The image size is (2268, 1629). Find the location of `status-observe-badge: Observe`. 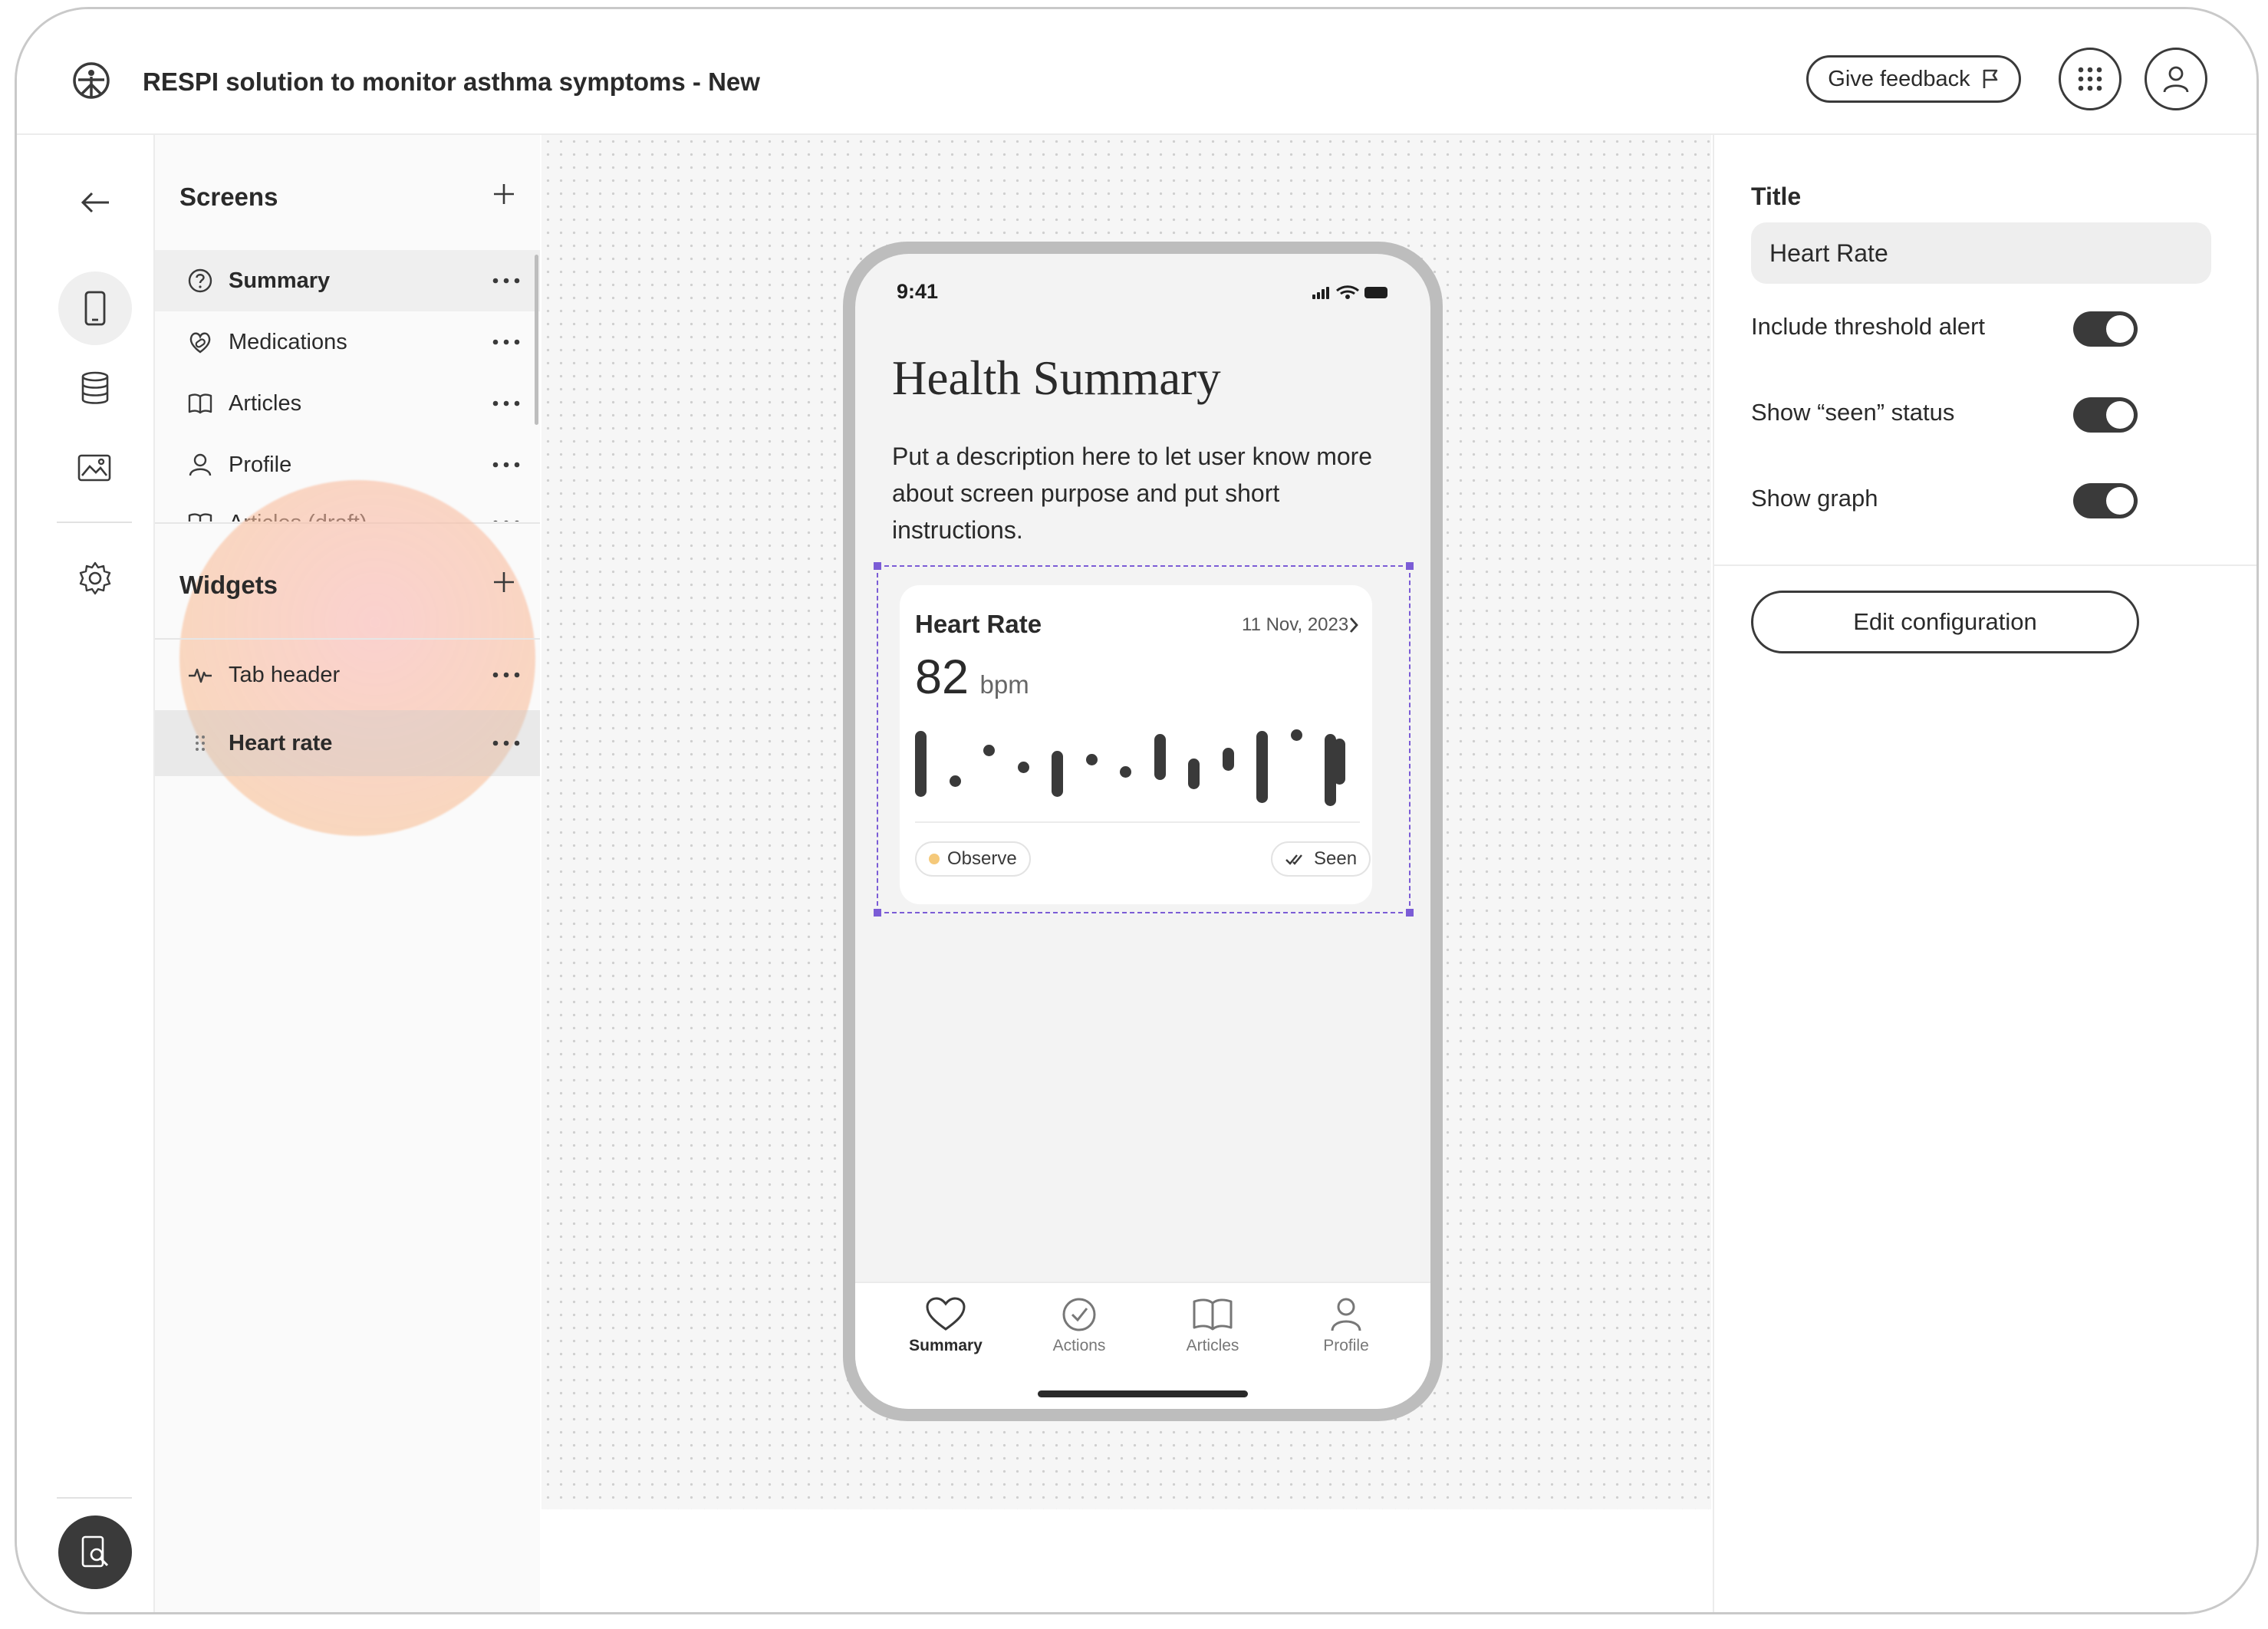

status-observe-badge: Observe is located at coordinates (973, 859).